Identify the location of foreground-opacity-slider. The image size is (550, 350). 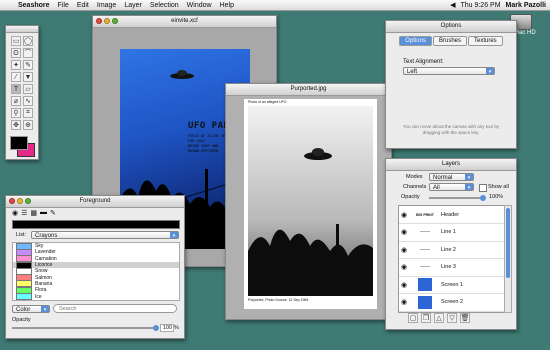
(85, 328).